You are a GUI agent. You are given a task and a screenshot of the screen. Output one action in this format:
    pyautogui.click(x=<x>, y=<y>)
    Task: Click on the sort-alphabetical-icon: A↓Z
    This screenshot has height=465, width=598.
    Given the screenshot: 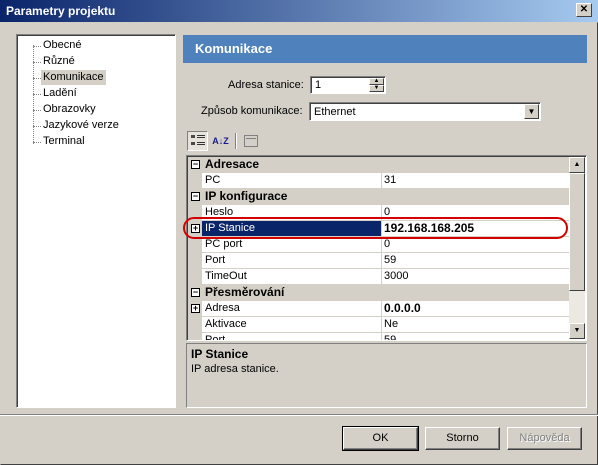 What is the action you would take?
    pyautogui.click(x=220, y=141)
    